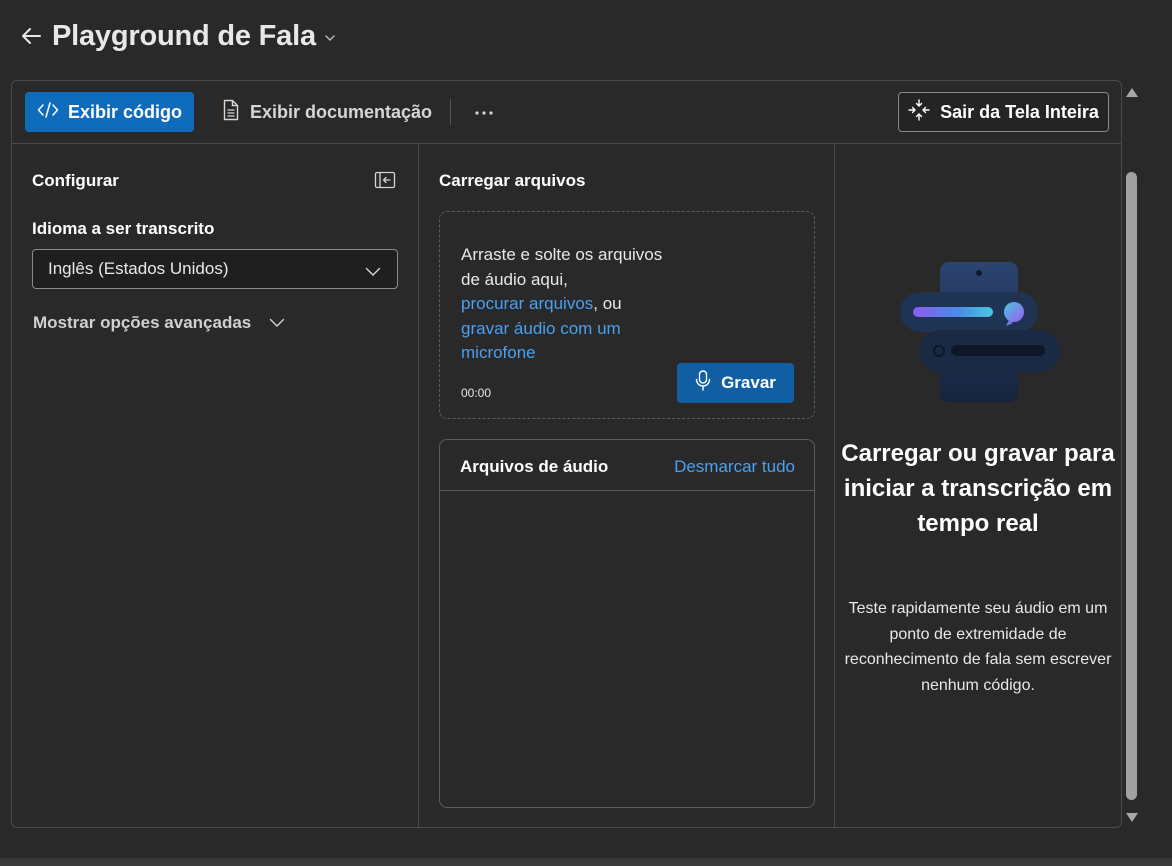  Describe the element at coordinates (703, 383) in the screenshot. I see `microphone-icon` at that location.